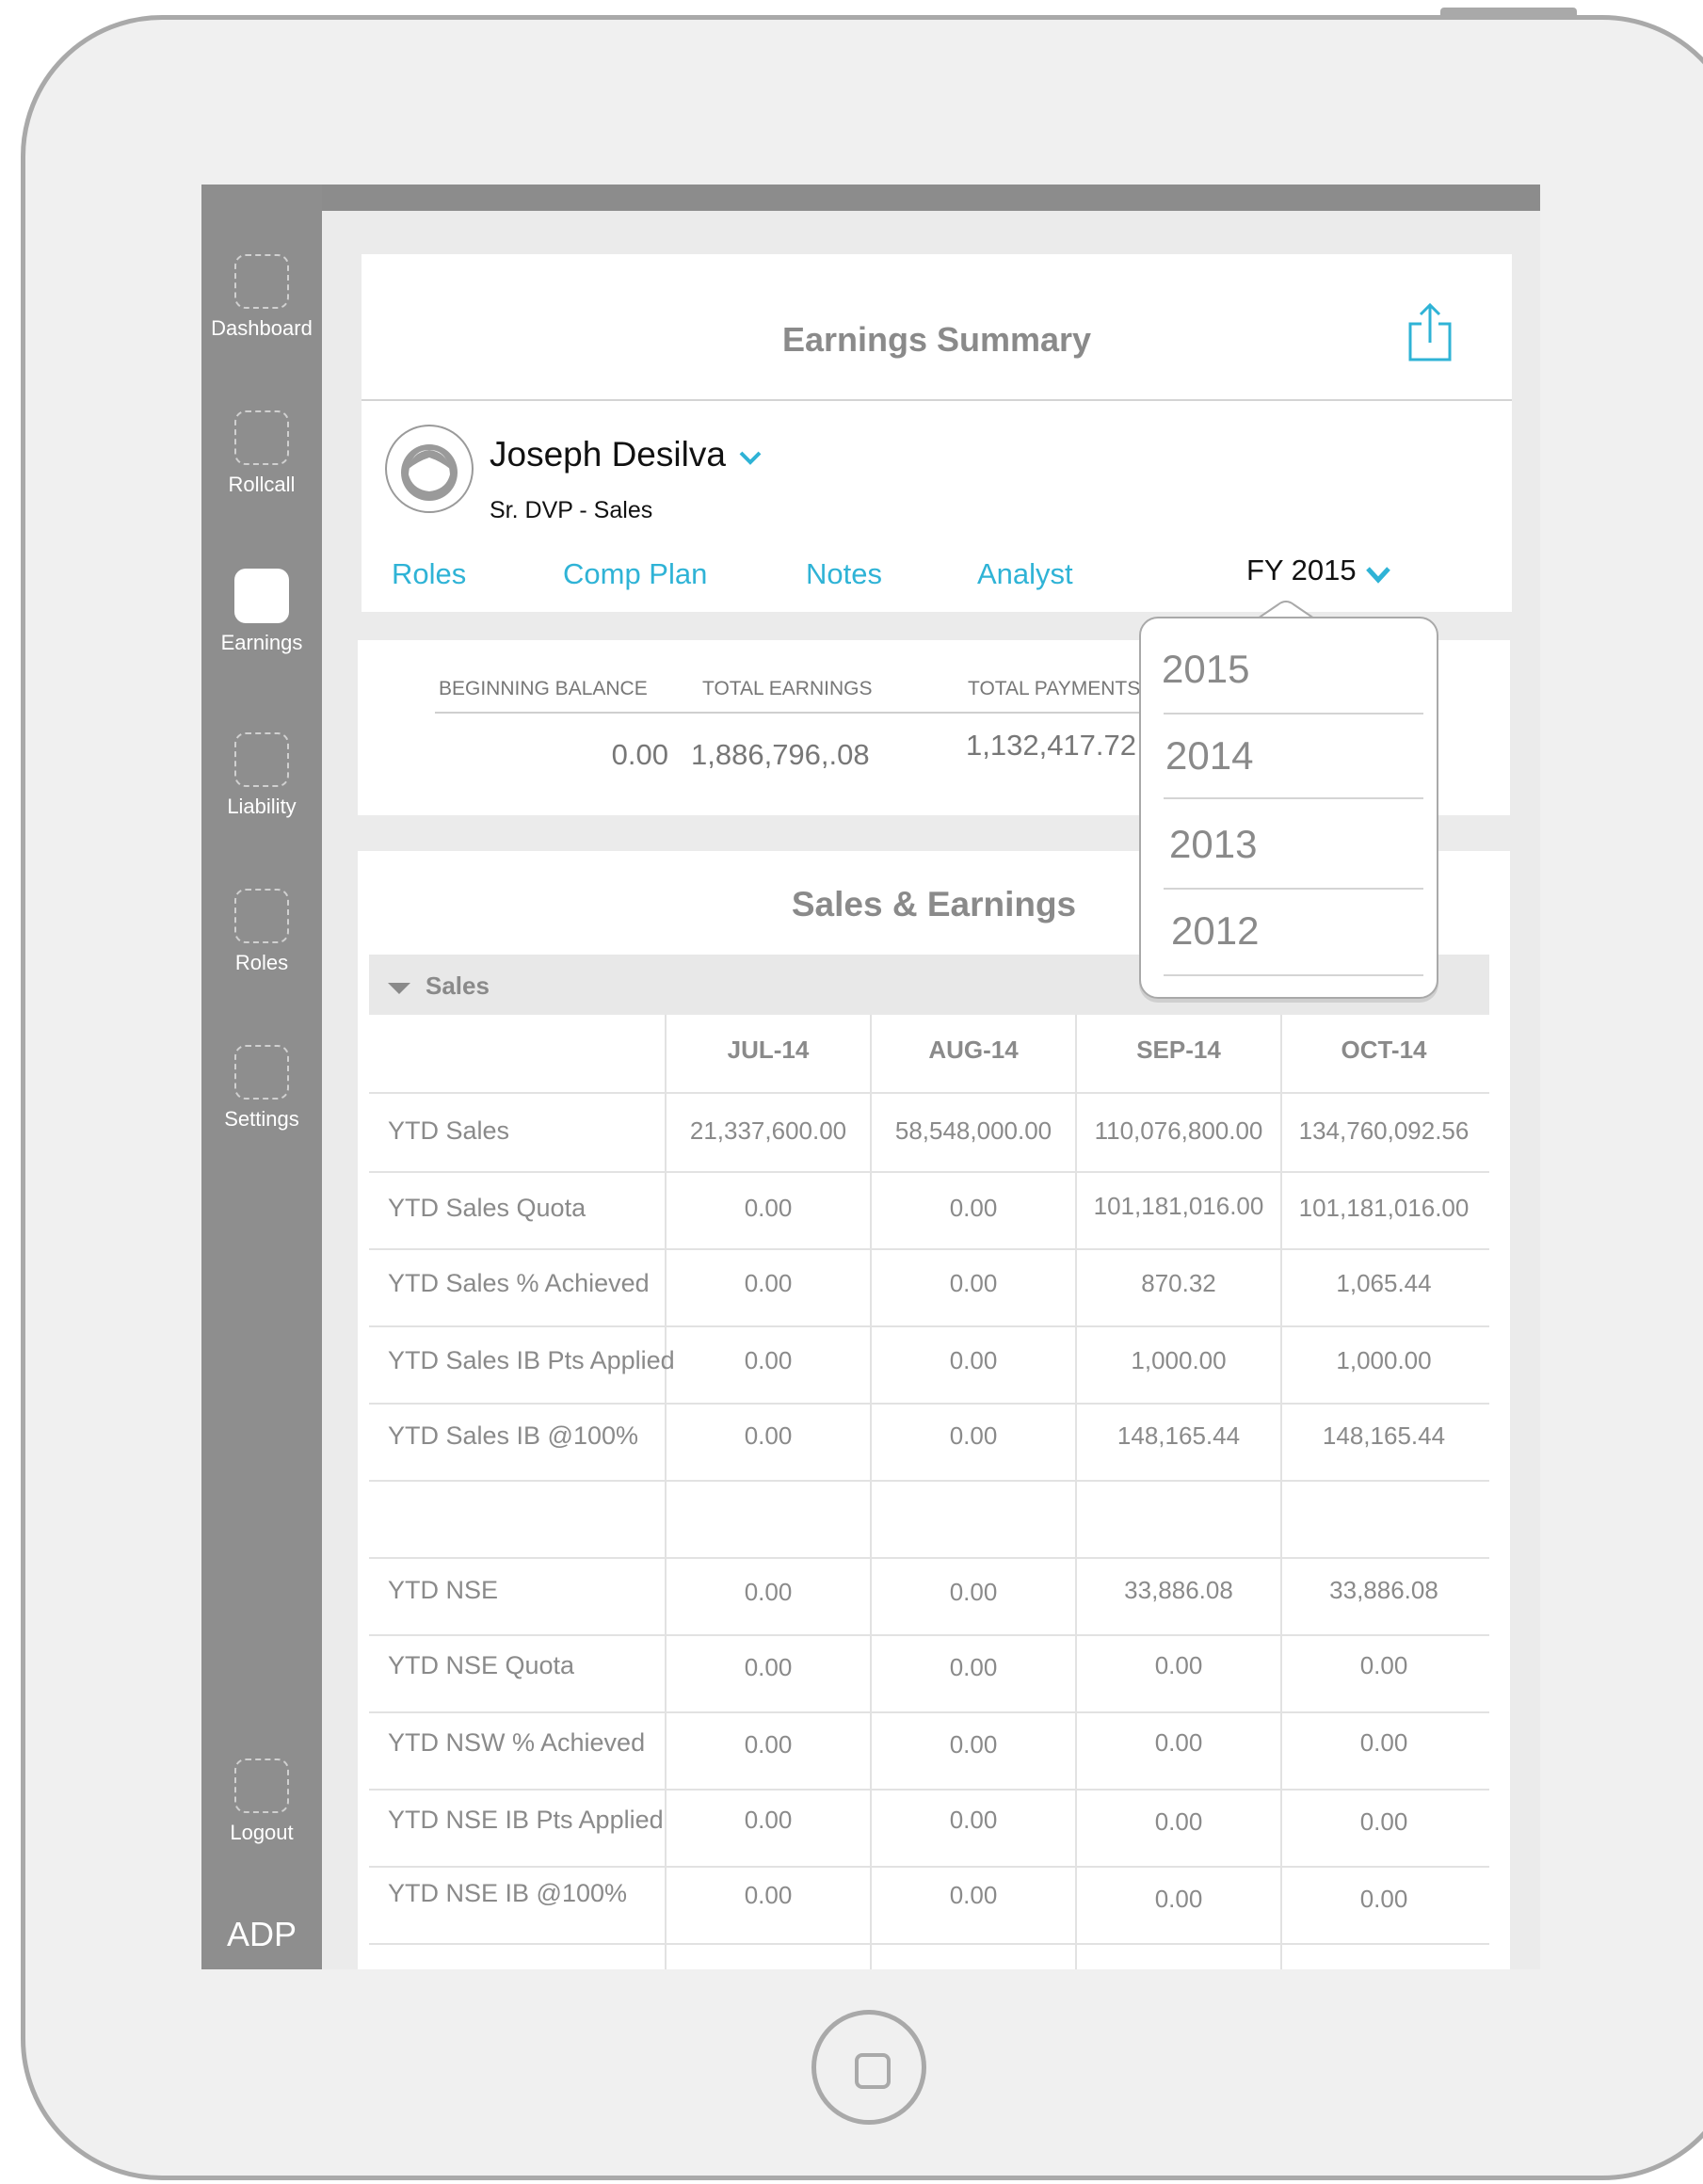 This screenshot has height=2184, width=1703. Describe the element at coordinates (1178, 1130) in the screenshot. I see `table-cell: 110,076,800.00` at that location.